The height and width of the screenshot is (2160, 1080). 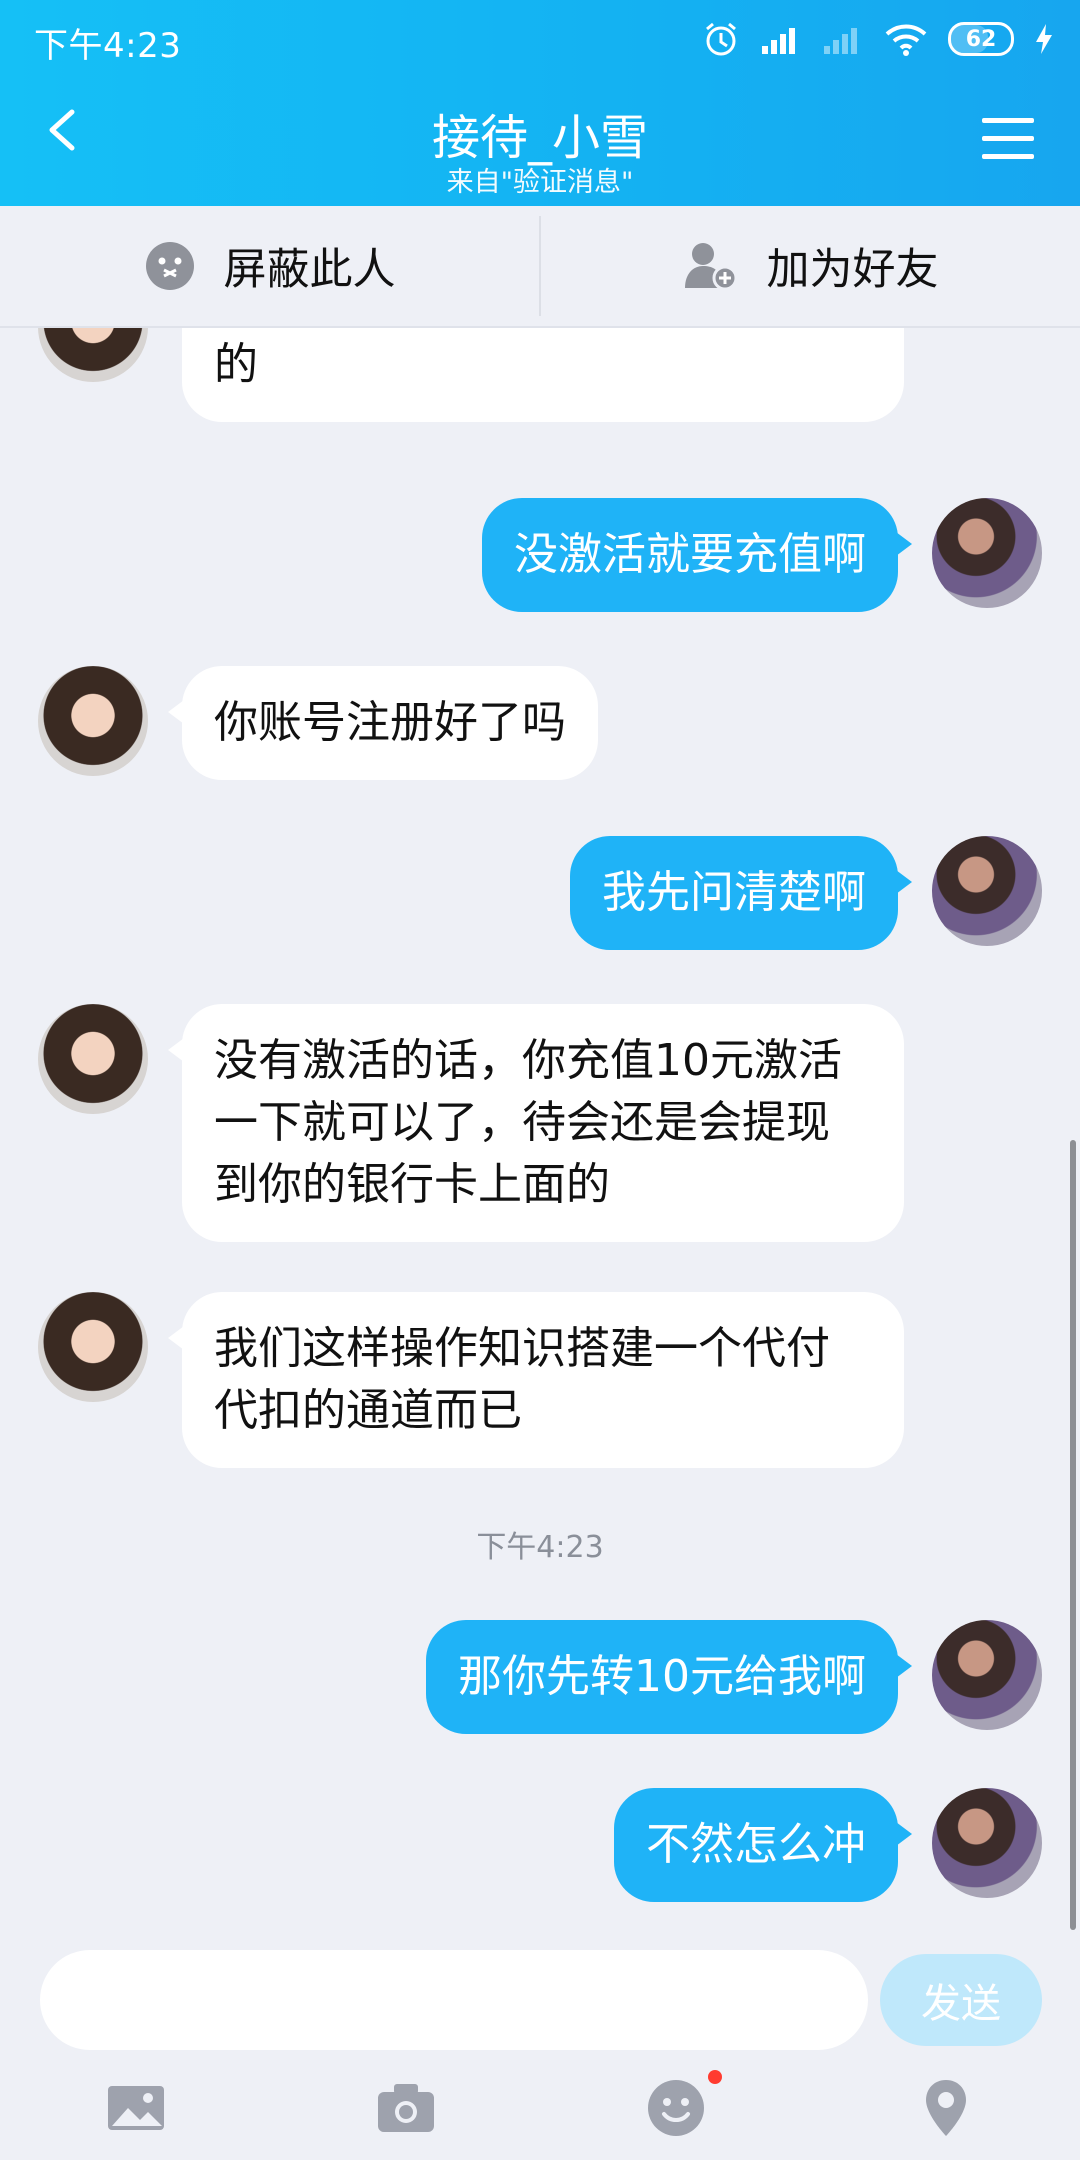 What do you see at coordinates (721, 39) in the screenshot?
I see `alarm-icon` at bounding box center [721, 39].